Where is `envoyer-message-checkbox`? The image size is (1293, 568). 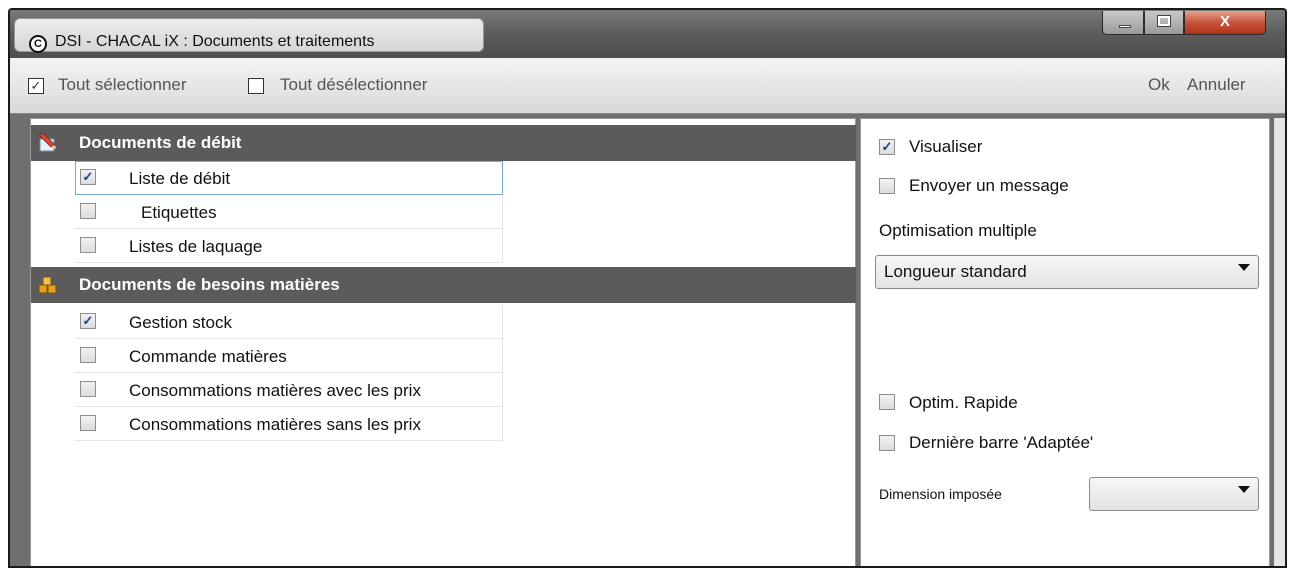 envoyer-message-checkbox is located at coordinates (887, 186).